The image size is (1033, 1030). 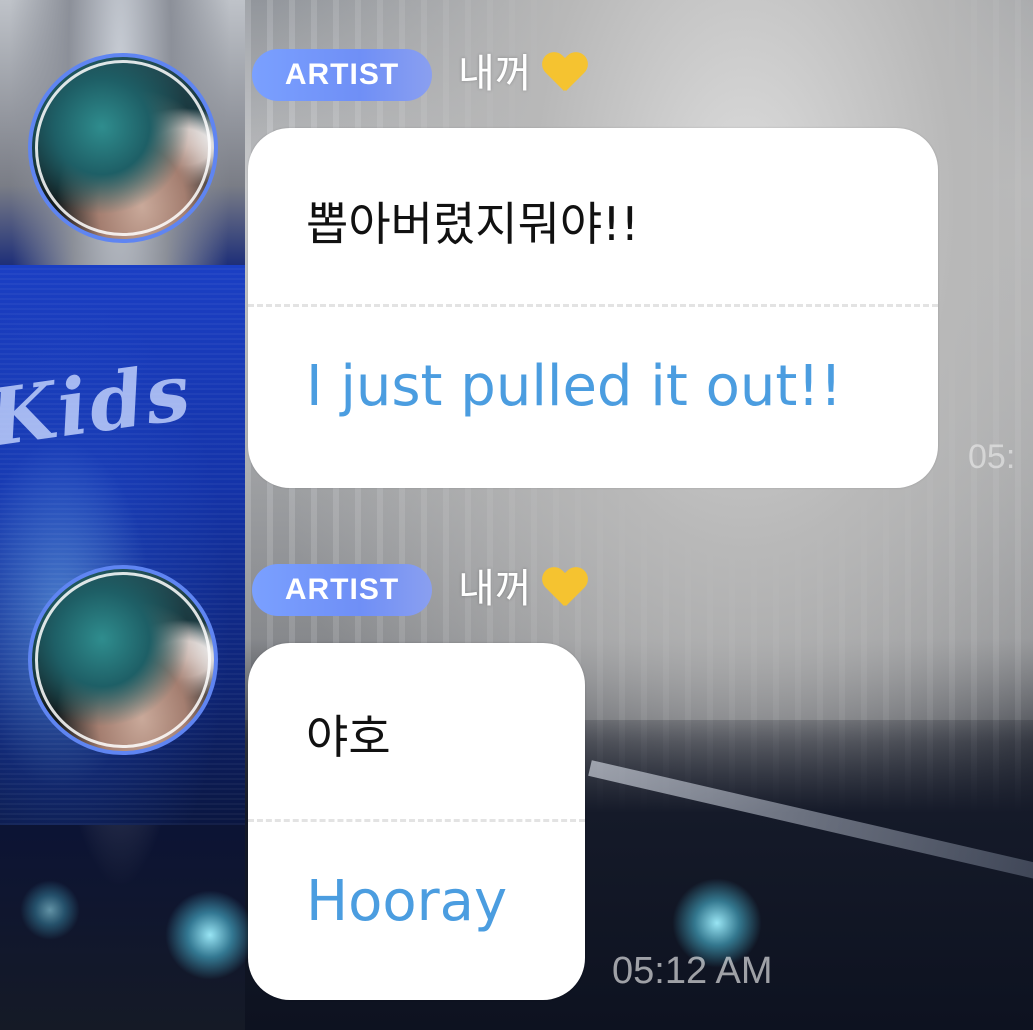 I want to click on message-bubble: 야호 Hooray, so click(x=416, y=821).